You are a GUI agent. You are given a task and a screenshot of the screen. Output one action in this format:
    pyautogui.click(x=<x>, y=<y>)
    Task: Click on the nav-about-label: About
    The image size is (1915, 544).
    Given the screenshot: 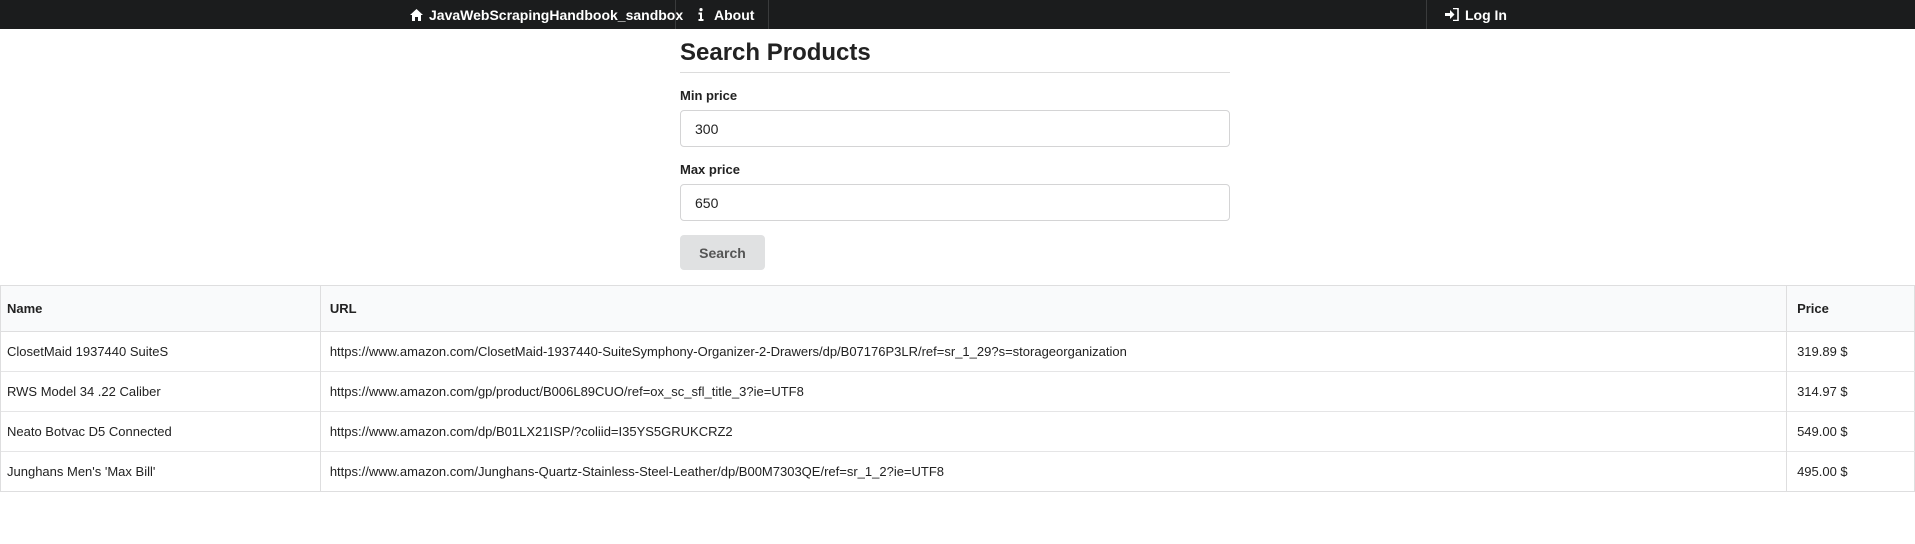 What is the action you would take?
    pyautogui.click(x=734, y=14)
    